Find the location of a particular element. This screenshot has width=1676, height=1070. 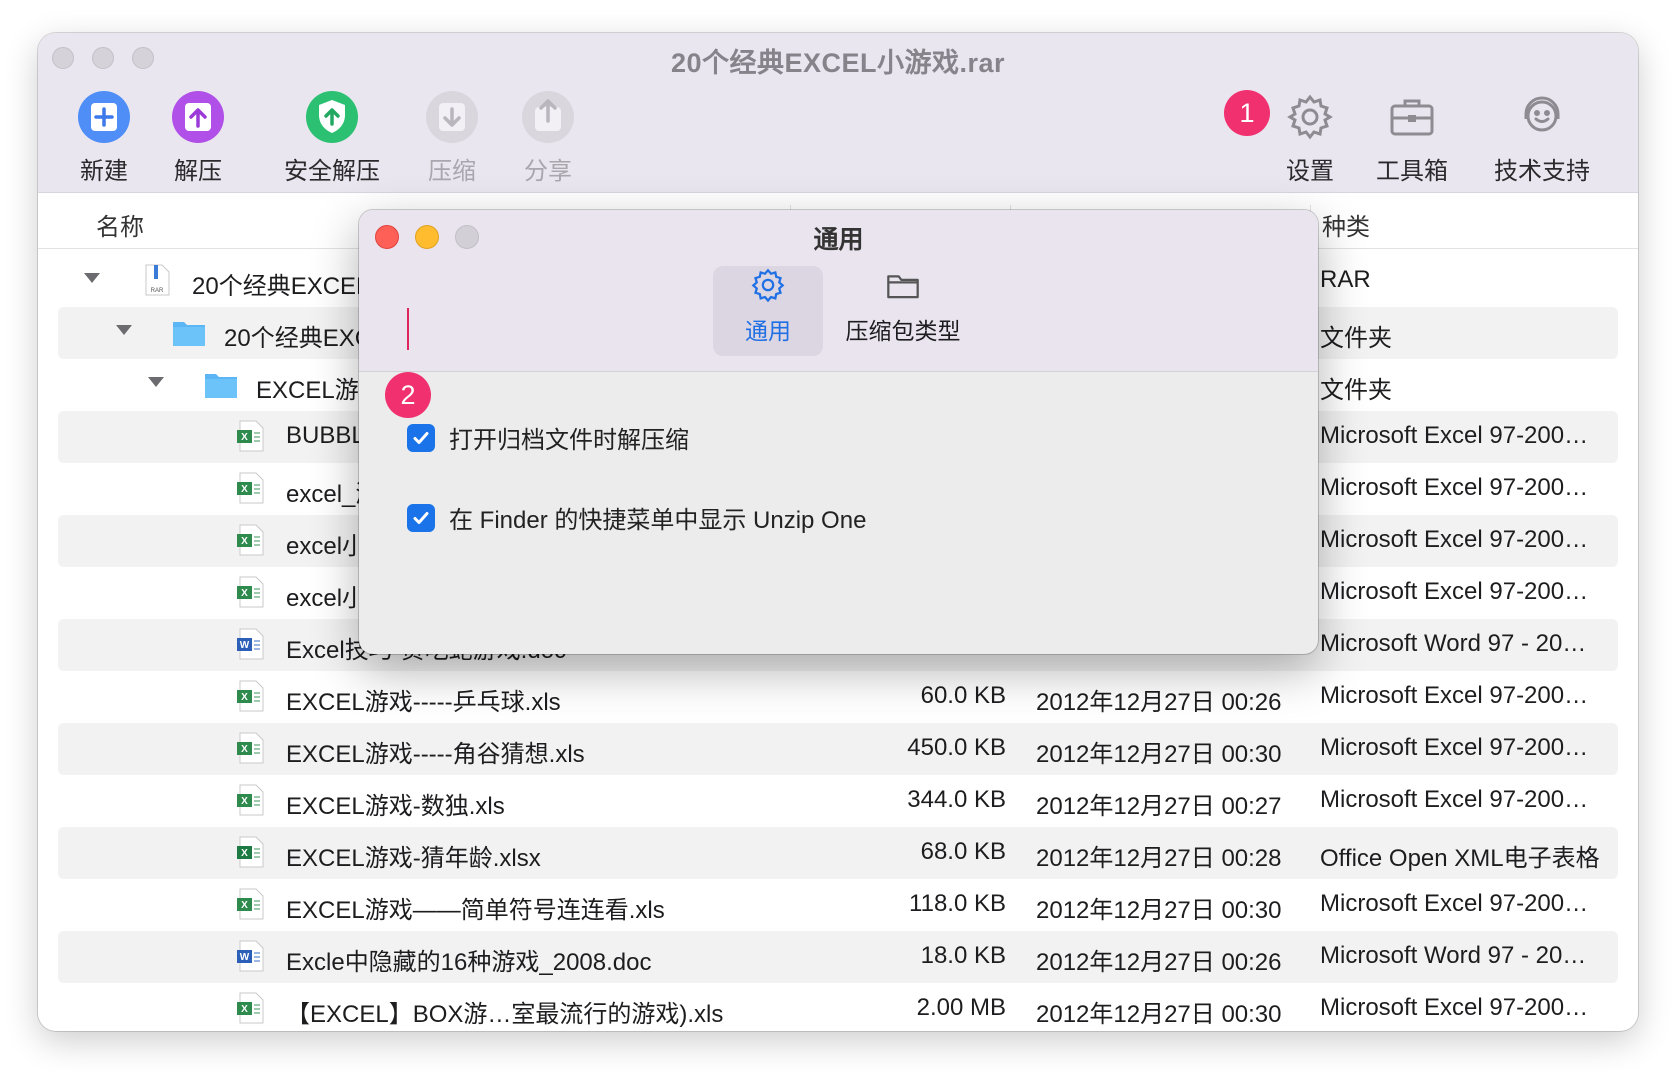

tab-archive-types-label: 压缩包类型 is located at coordinates (903, 331).